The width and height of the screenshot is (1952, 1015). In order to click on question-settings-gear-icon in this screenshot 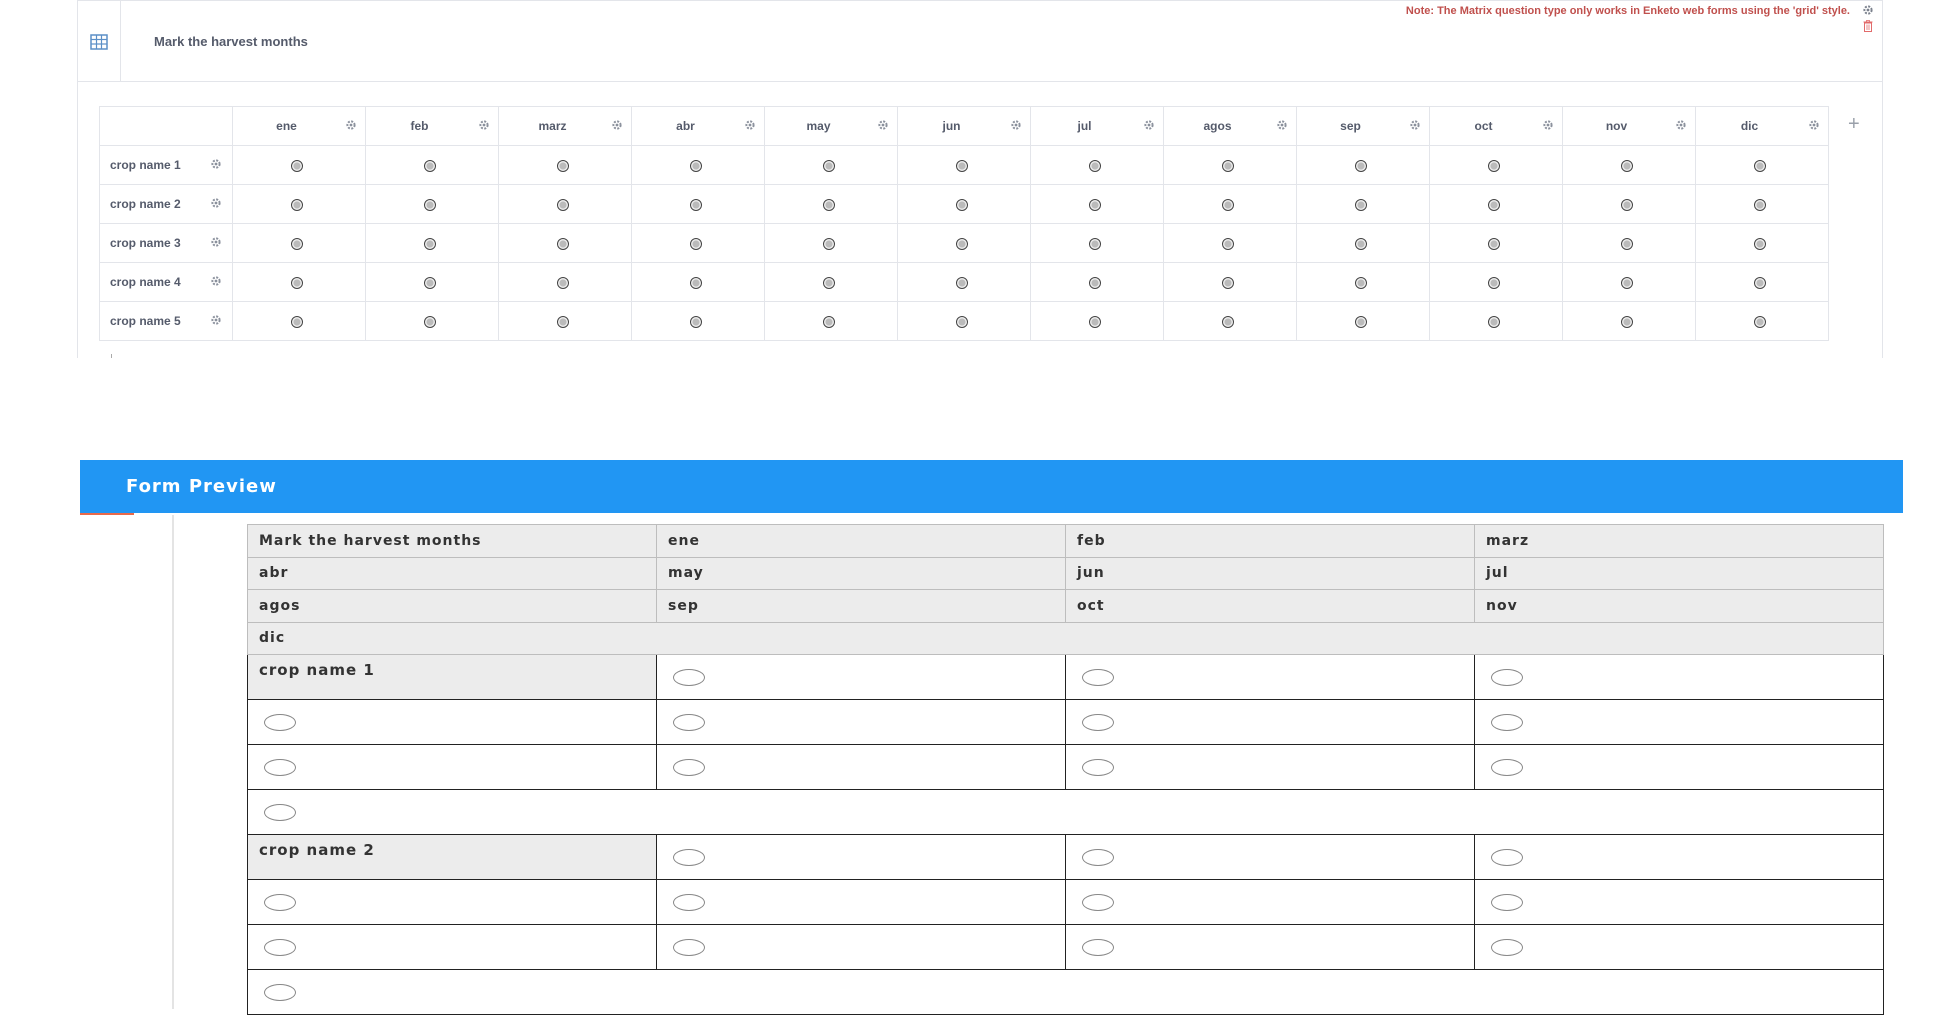, I will do `click(1868, 10)`.